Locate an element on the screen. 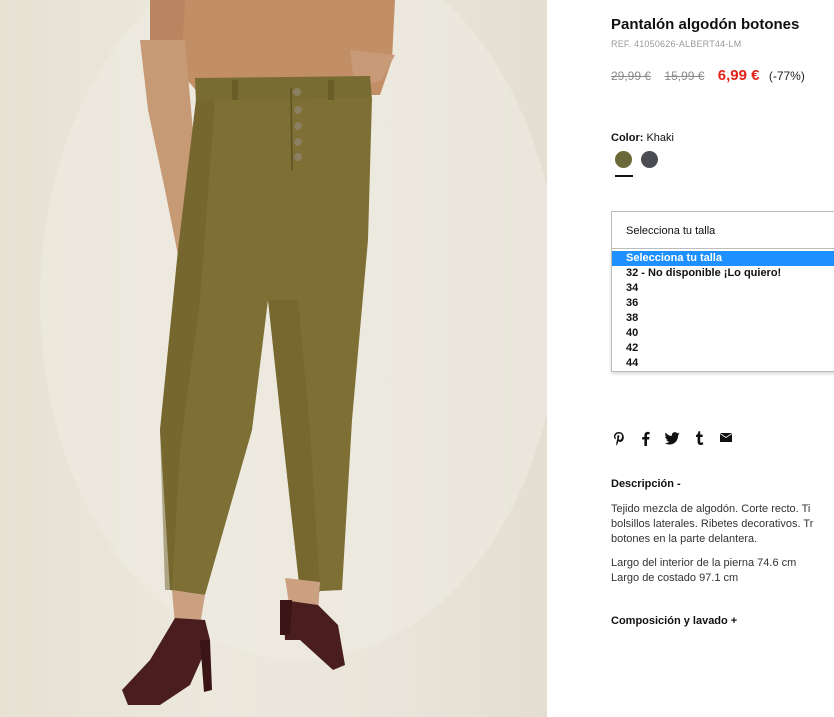 The width and height of the screenshot is (834, 717). composition-heading: Composición y lavado + is located at coordinates (674, 621).